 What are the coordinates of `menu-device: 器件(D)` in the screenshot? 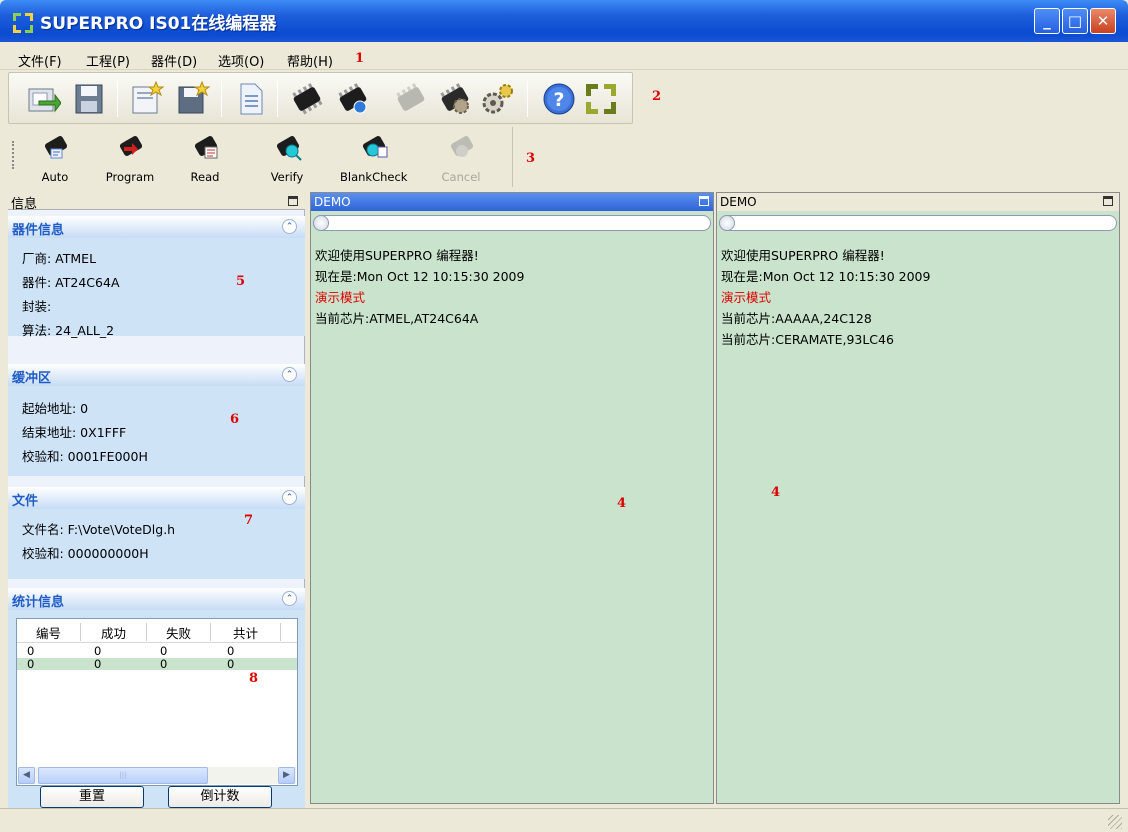 It's located at (174, 60).